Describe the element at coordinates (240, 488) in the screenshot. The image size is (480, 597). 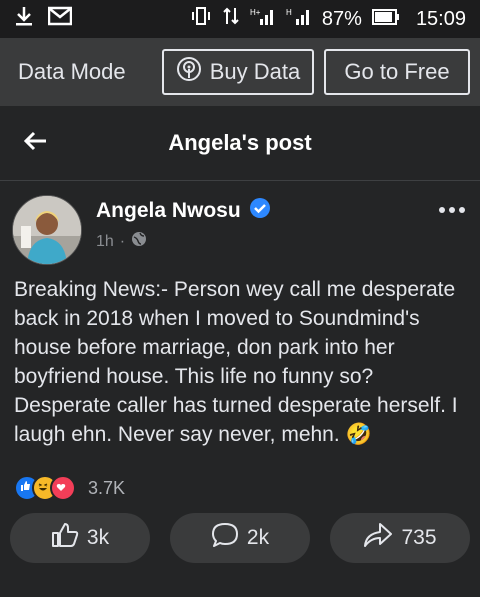
I see `reaction-summary: 3.7K` at that location.